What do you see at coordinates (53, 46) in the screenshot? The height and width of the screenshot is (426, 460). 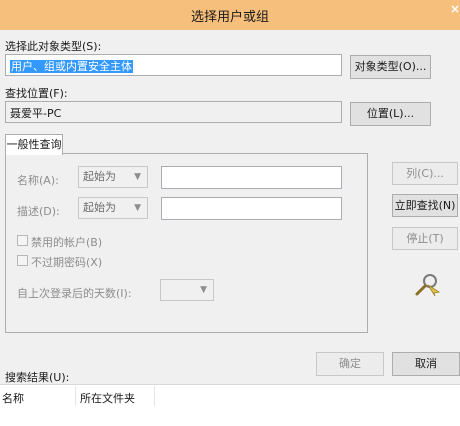 I see `object-type-label: 选择此对象类型(S):` at bounding box center [53, 46].